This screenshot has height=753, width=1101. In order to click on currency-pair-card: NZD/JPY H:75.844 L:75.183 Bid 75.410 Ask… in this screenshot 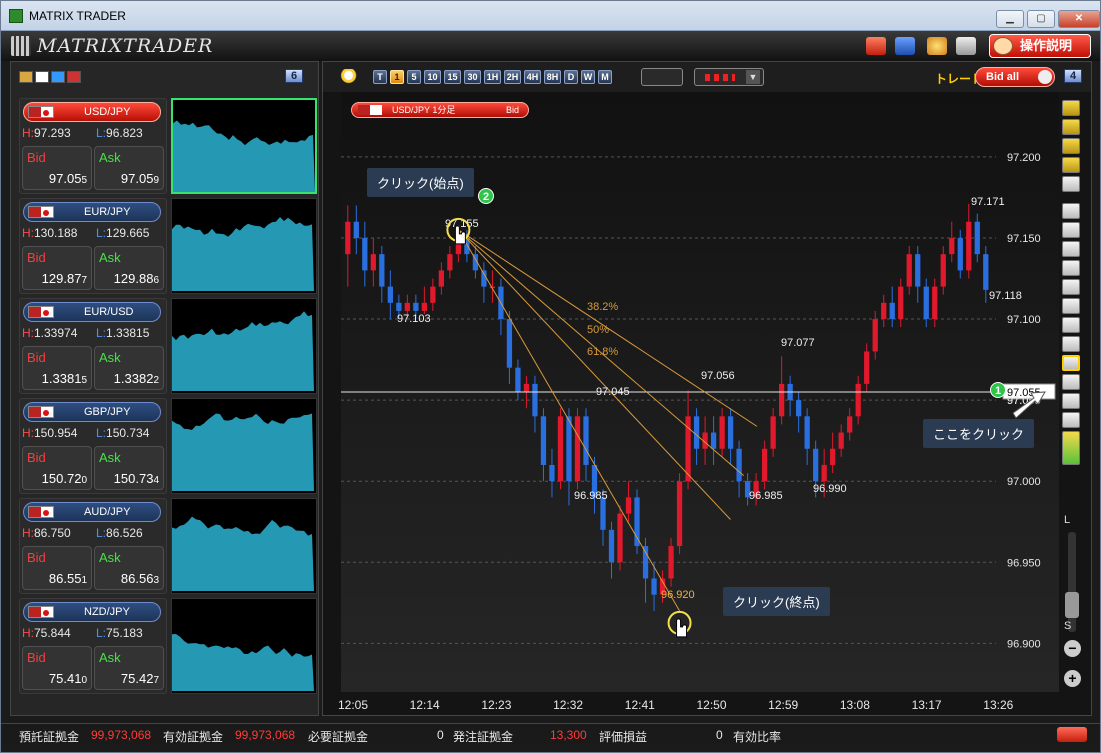, I will do `click(168, 646)`.